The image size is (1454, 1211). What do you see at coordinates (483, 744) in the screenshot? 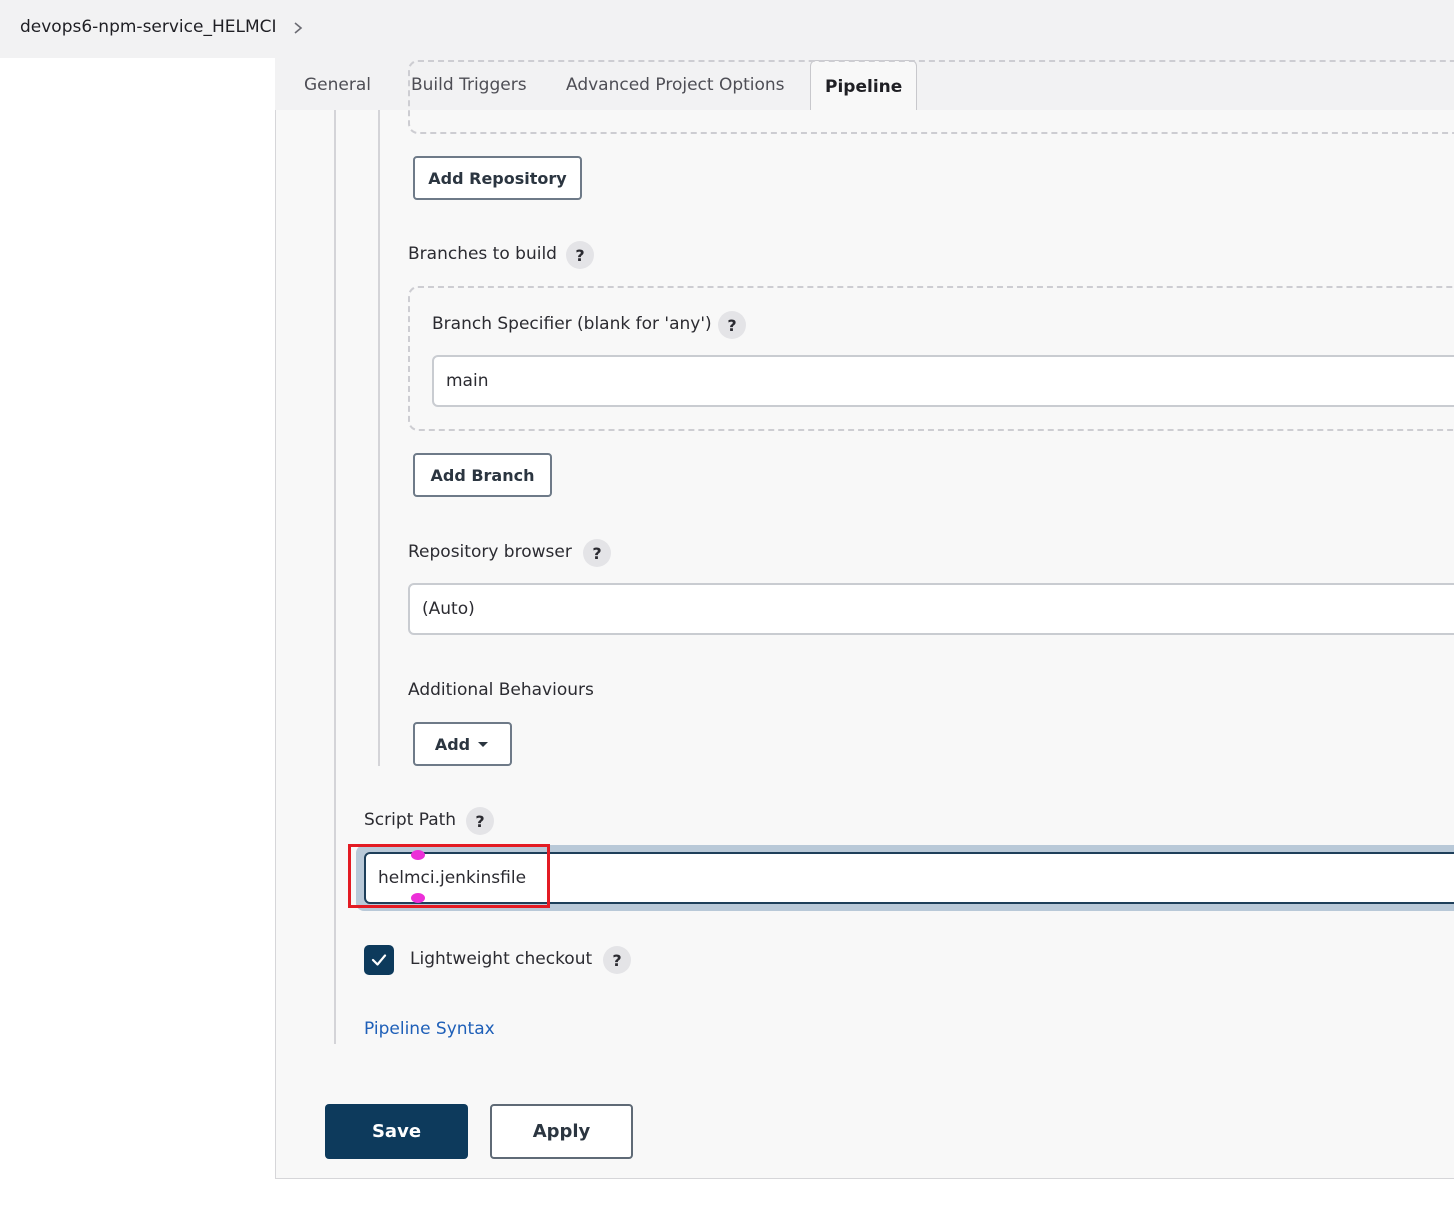
I see `caret-down-icon` at bounding box center [483, 744].